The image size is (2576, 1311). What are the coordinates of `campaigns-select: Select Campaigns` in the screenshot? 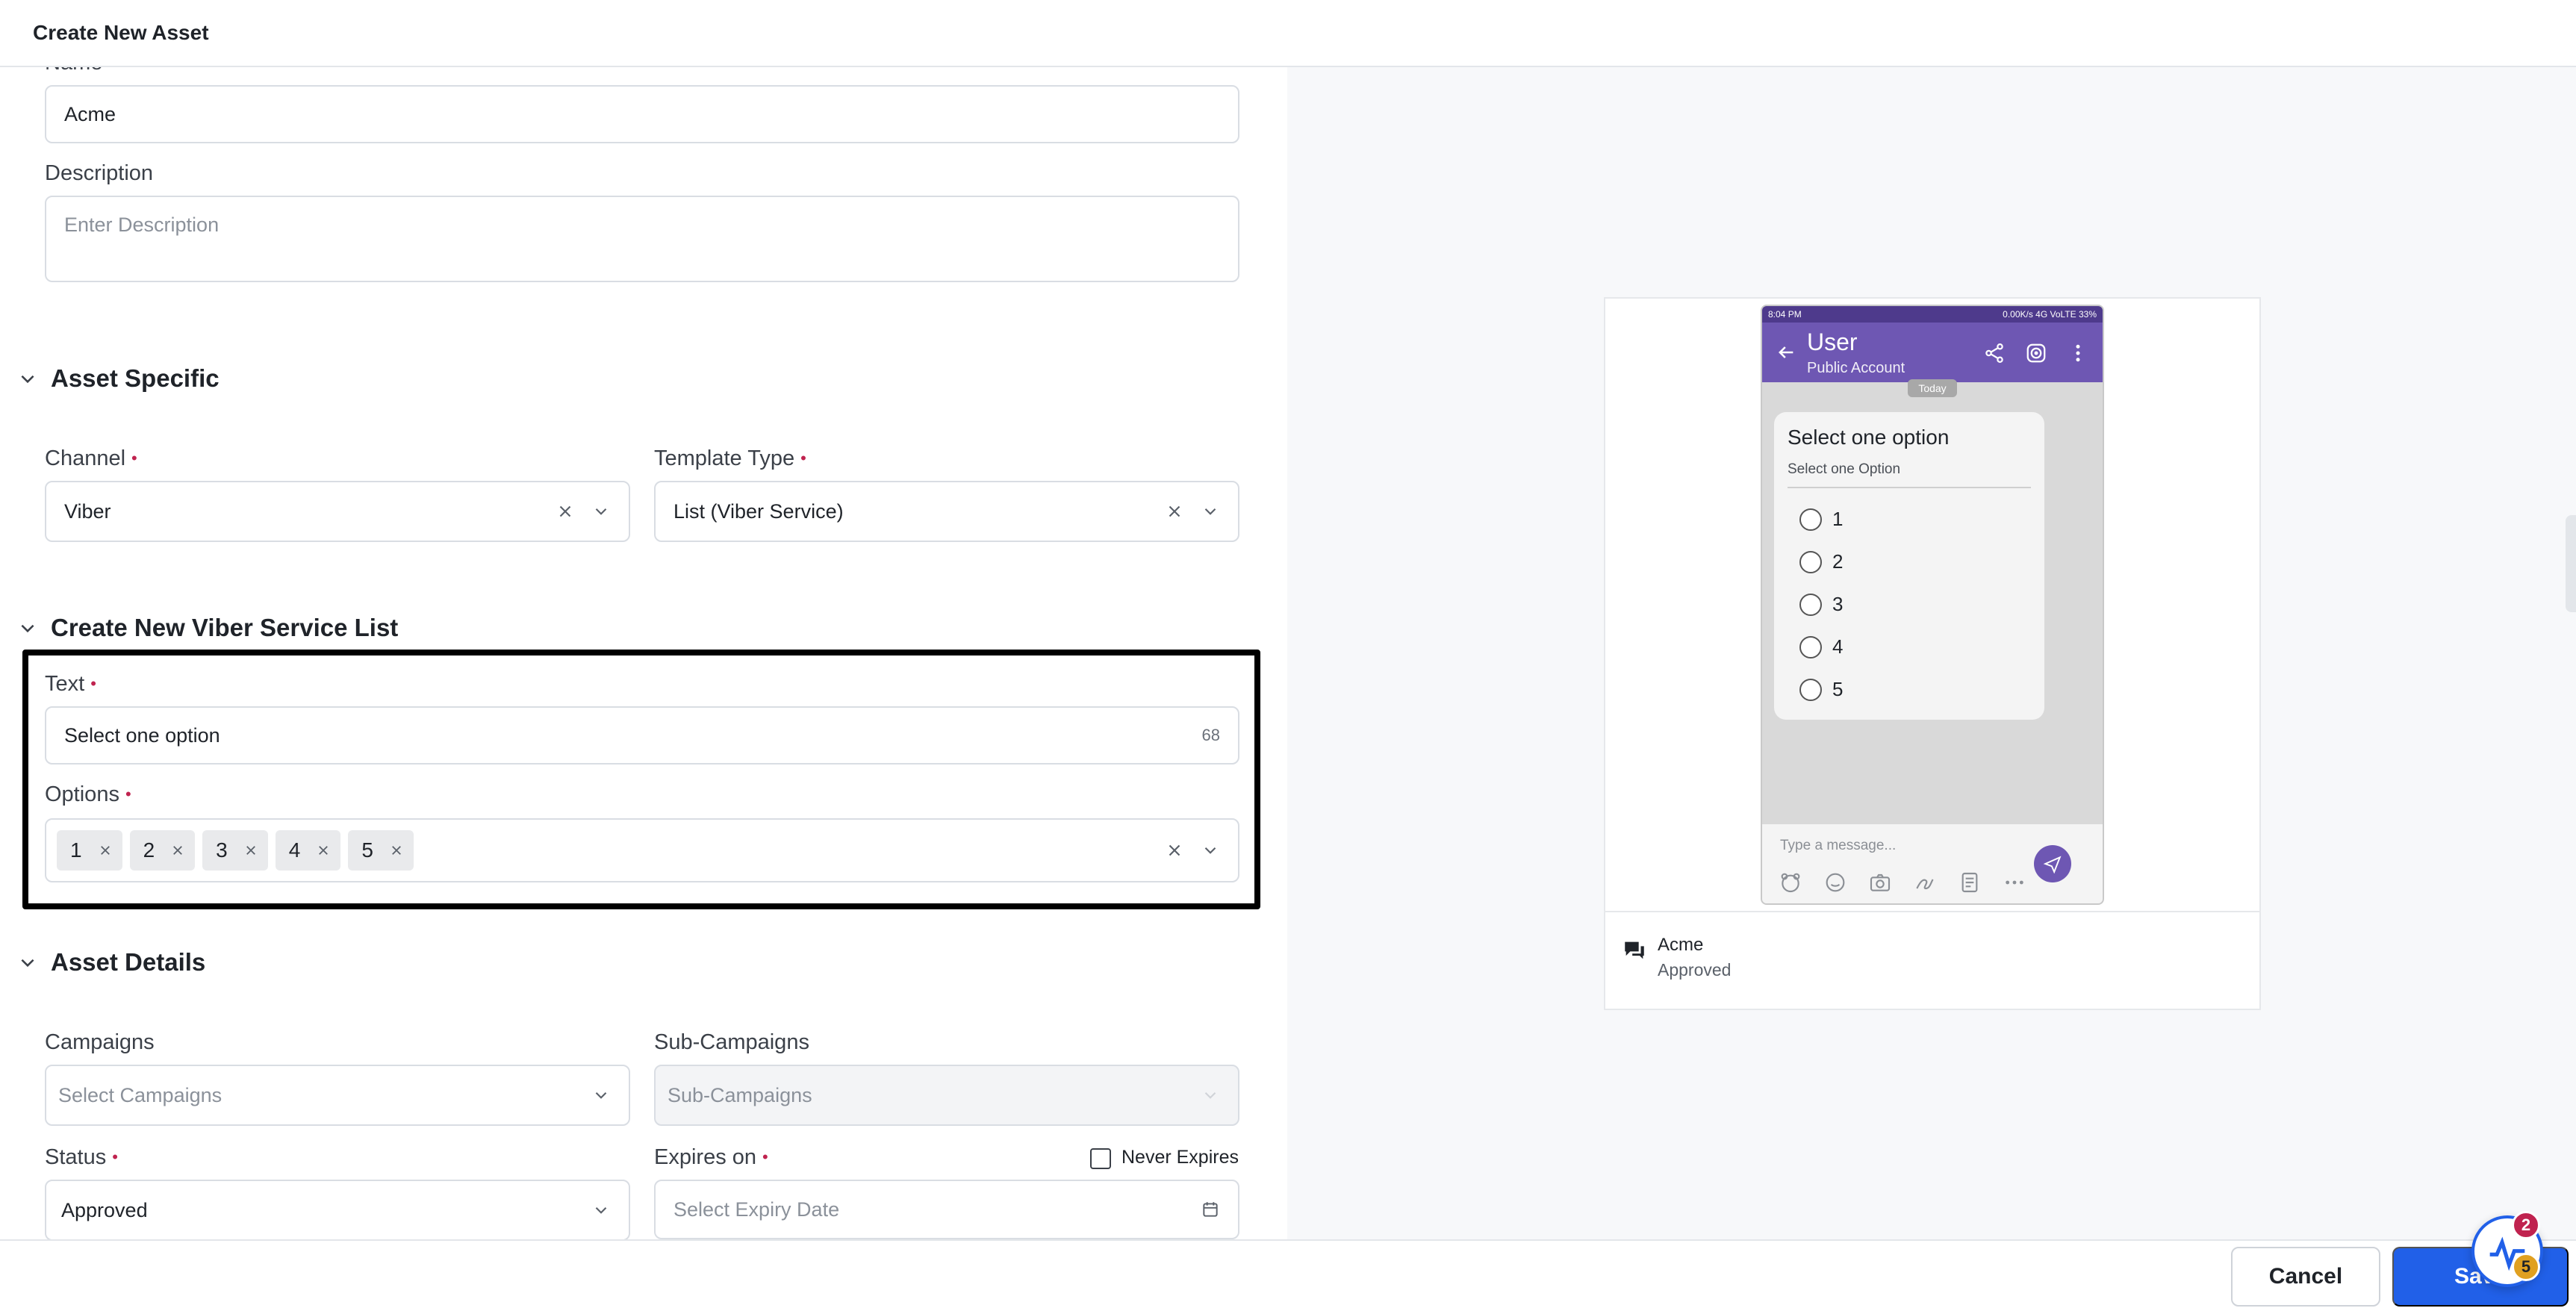 It's located at (337, 1095).